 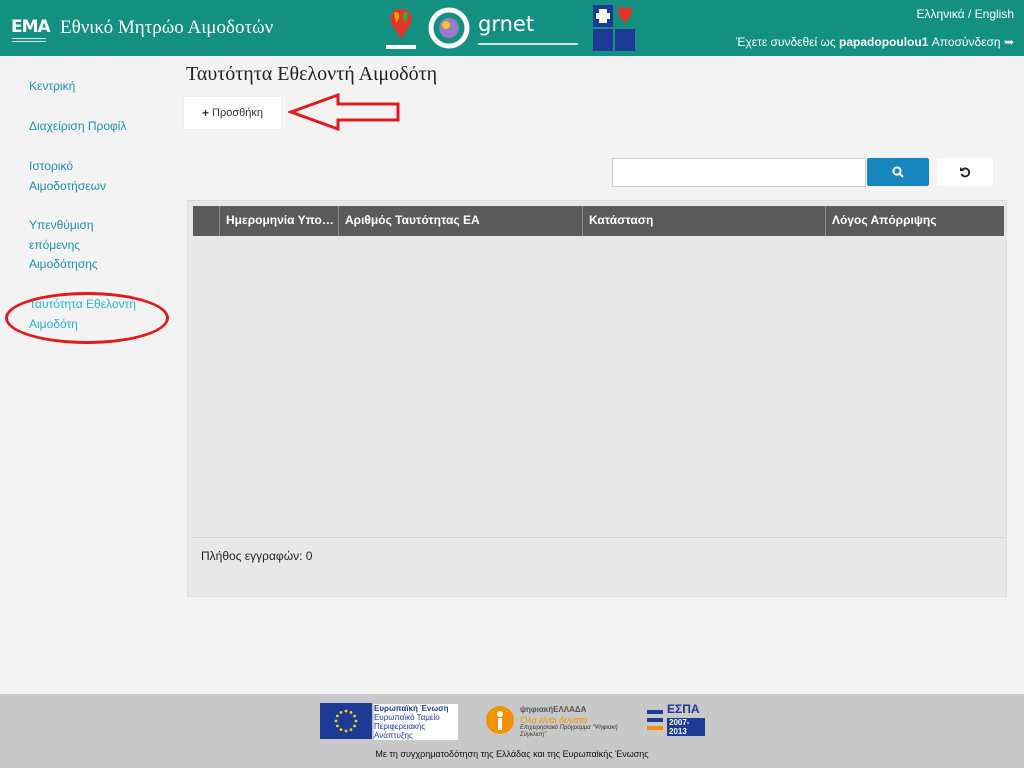 I want to click on grnet-logo: grnet, so click(x=502, y=28).